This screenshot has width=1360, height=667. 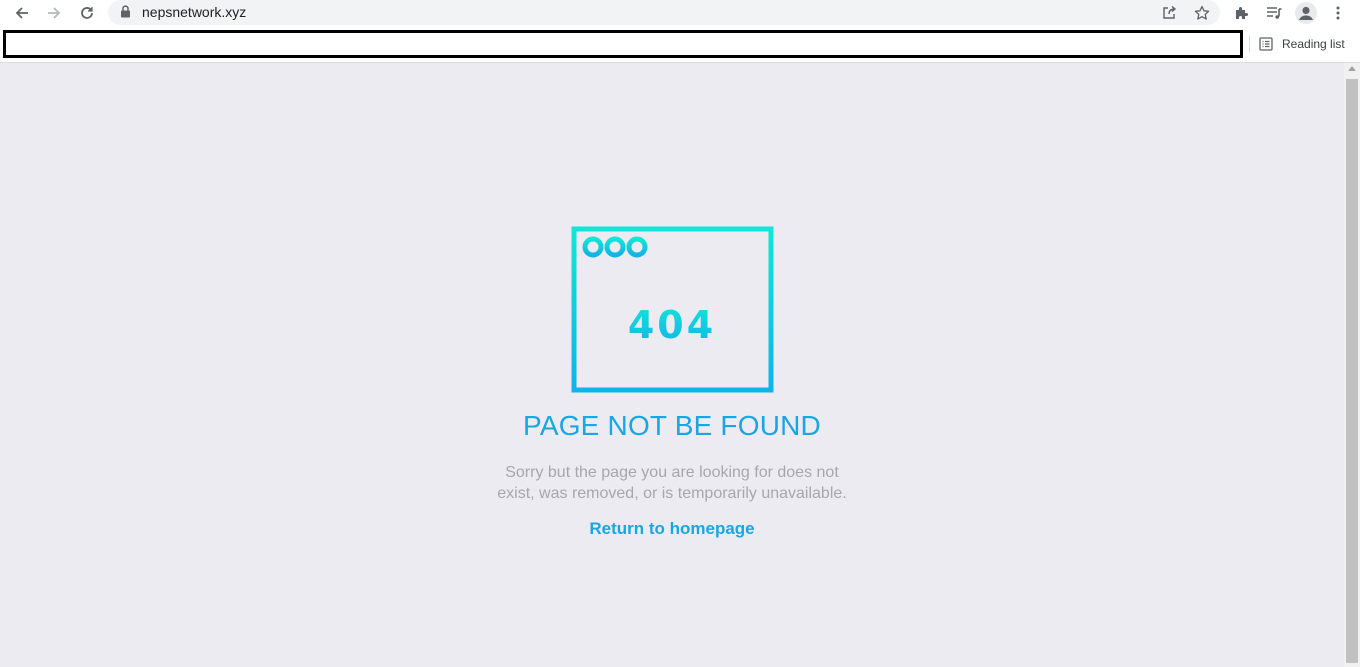 What do you see at coordinates (672, 425) in the screenshot?
I see `page-title: PAGE NOT BE FOUND` at bounding box center [672, 425].